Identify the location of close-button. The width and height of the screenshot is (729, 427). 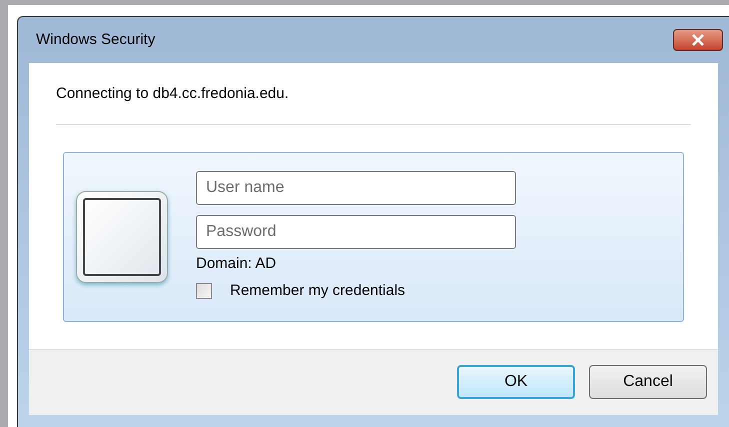
(698, 40).